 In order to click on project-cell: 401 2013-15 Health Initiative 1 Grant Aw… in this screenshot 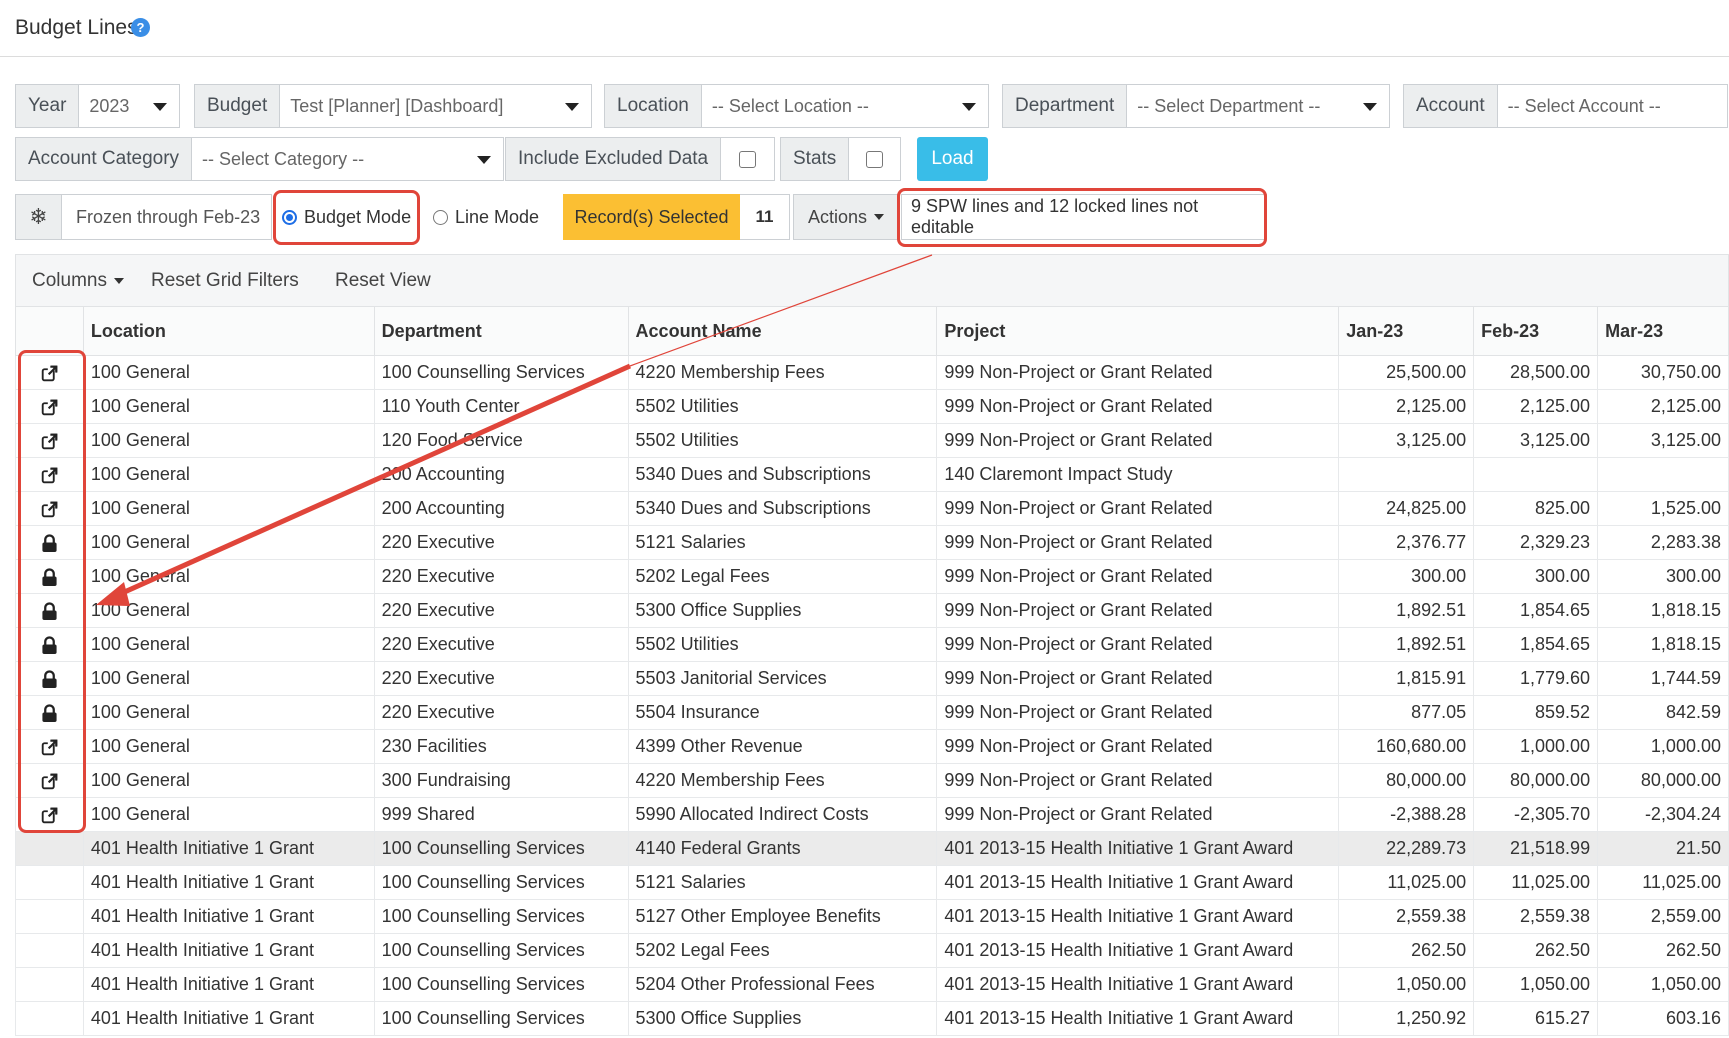, I will do `click(1138, 848)`.